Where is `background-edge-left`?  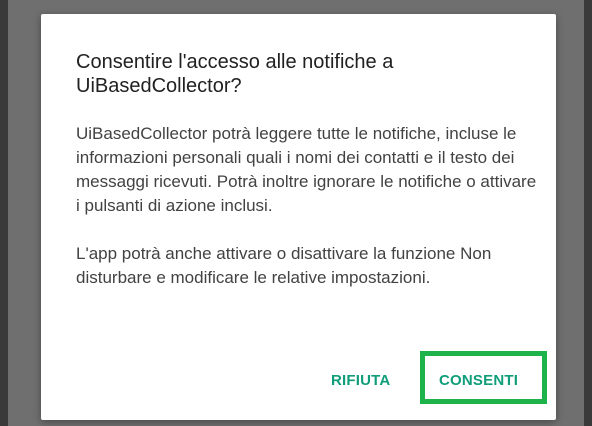 background-edge-left is located at coordinates (4, 213).